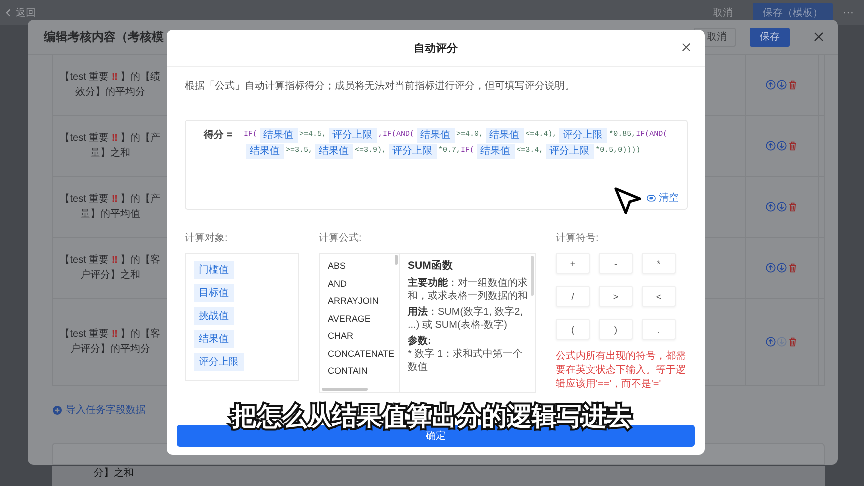 This screenshot has width=864, height=486. I want to click on item-name: 【test 重要 ‼ 】的【客户评分】的平均分, so click(110, 342).